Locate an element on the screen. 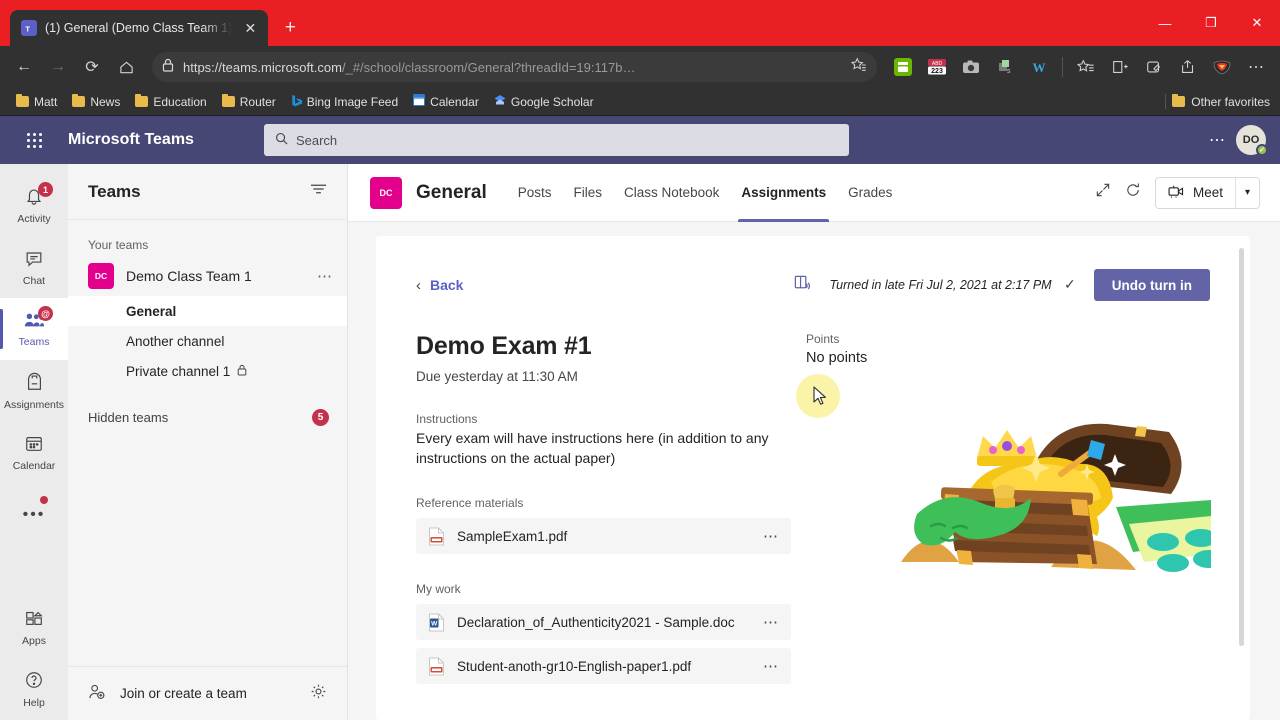  bookmark-label: Google Scholar is located at coordinates (552, 101).